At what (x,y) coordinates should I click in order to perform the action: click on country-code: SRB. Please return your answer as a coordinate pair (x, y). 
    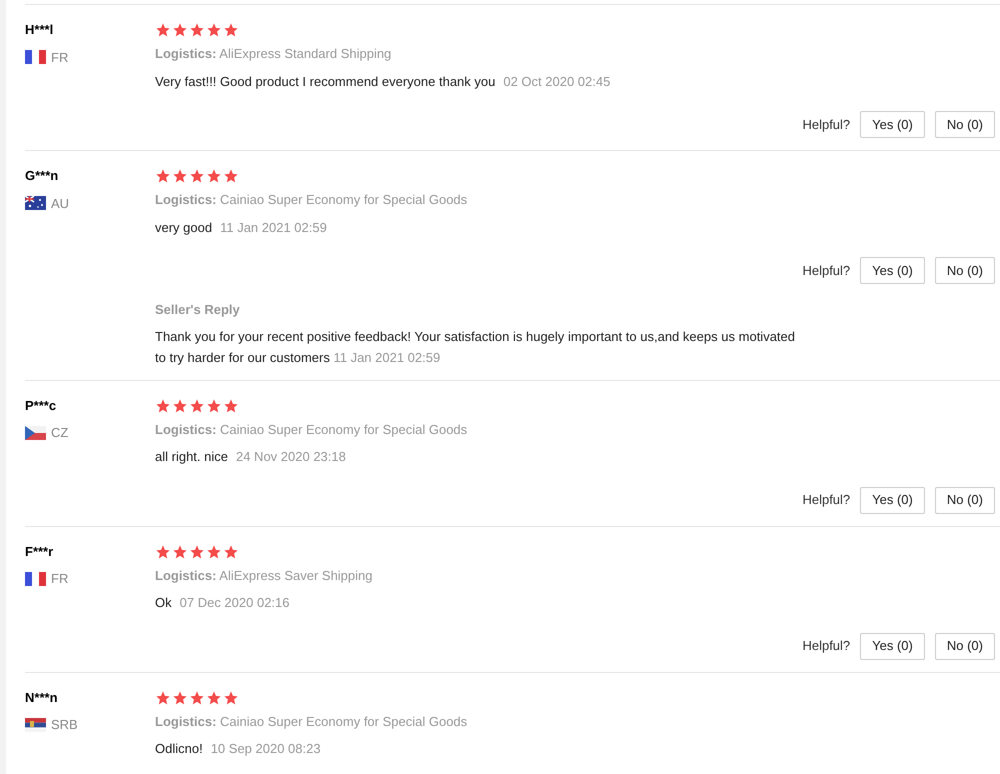
    Looking at the image, I should click on (64, 725).